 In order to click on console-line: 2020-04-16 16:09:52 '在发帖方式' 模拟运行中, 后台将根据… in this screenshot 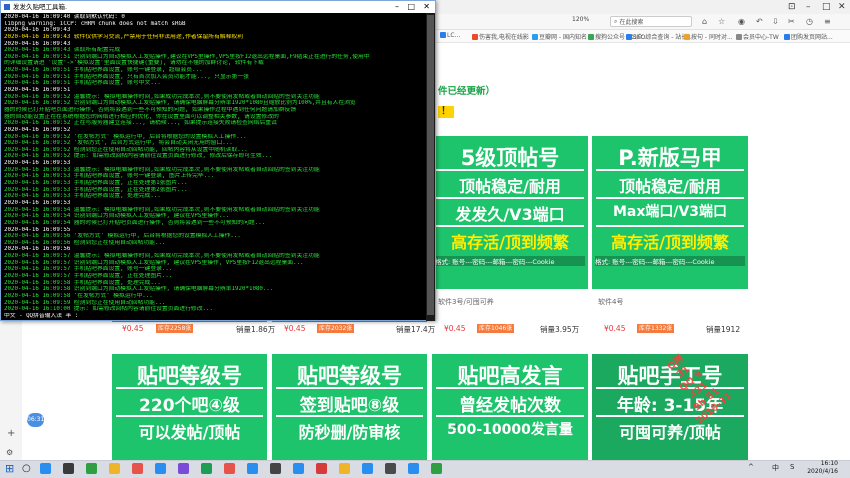, I will do `click(125, 136)`.